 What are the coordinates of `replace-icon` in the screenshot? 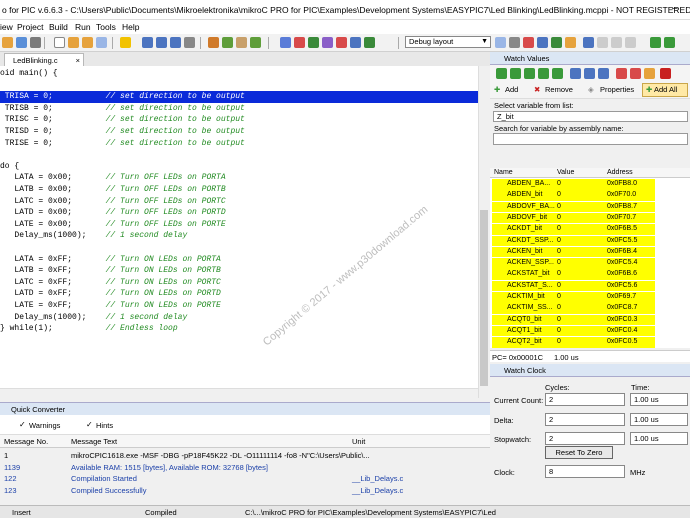 It's located at (299, 42).